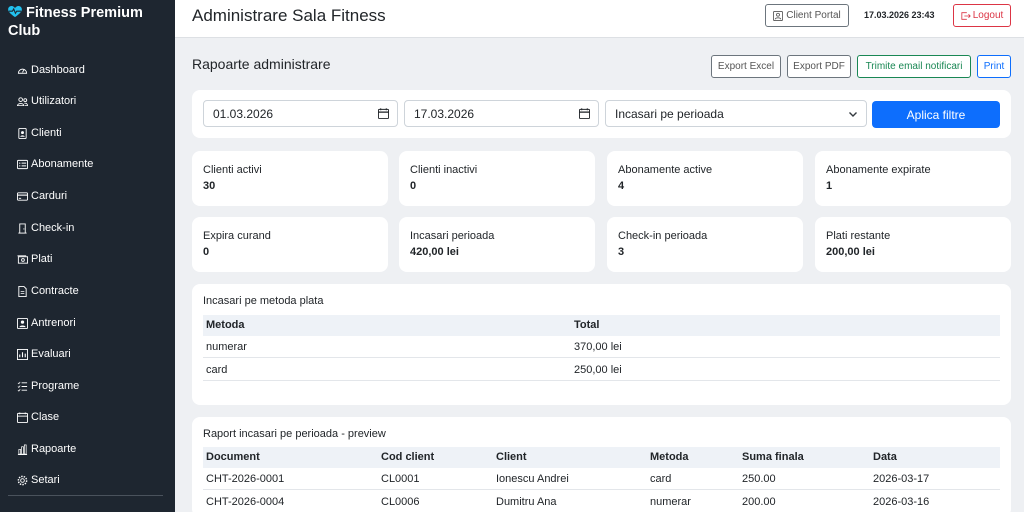 The height and width of the screenshot is (512, 1024). Describe the element at coordinates (22, 291) in the screenshot. I see `file-text-icon` at that location.